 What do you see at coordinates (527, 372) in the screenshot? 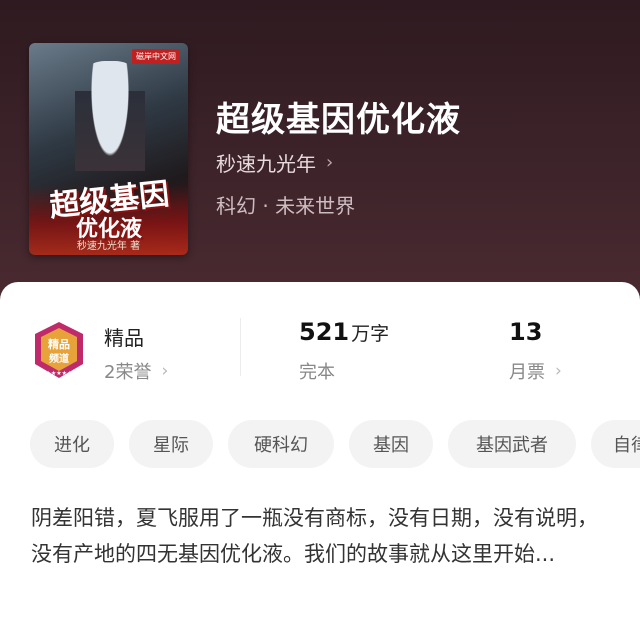
I see `monthly-votes-label: 月票` at bounding box center [527, 372].